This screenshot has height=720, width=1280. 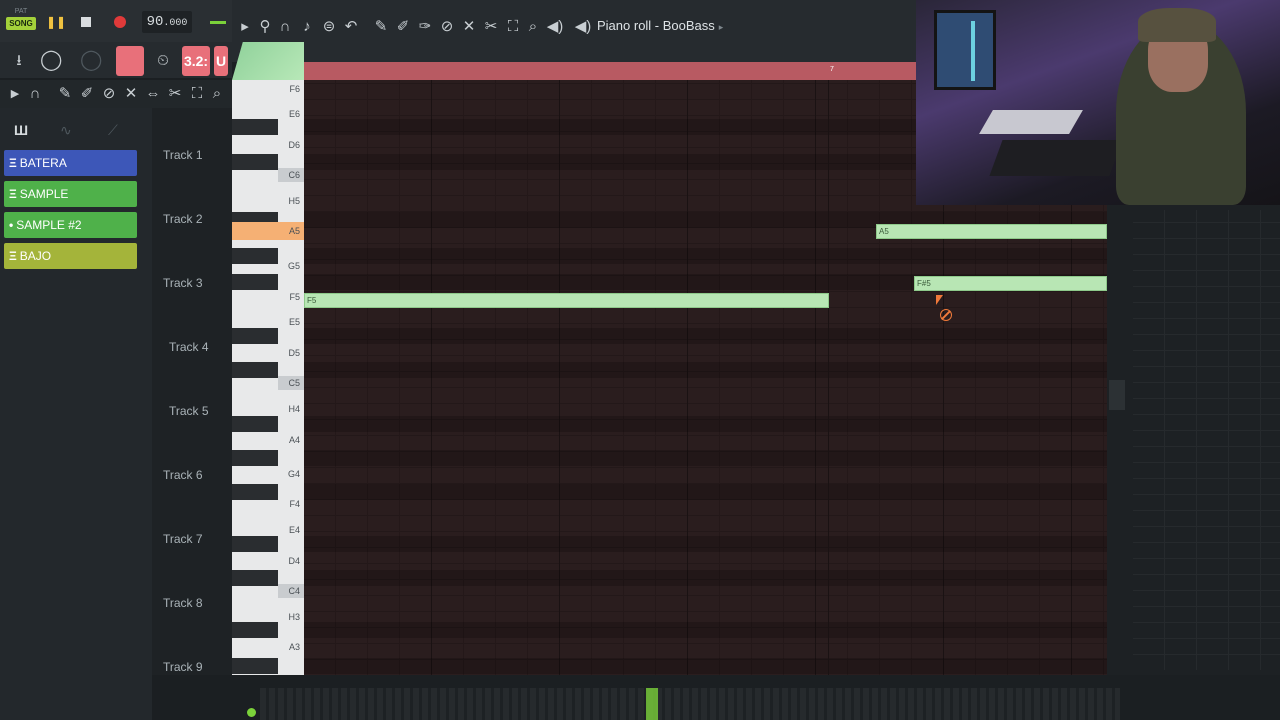 I want to click on scale-icon: ⊜, so click(x=329, y=27).